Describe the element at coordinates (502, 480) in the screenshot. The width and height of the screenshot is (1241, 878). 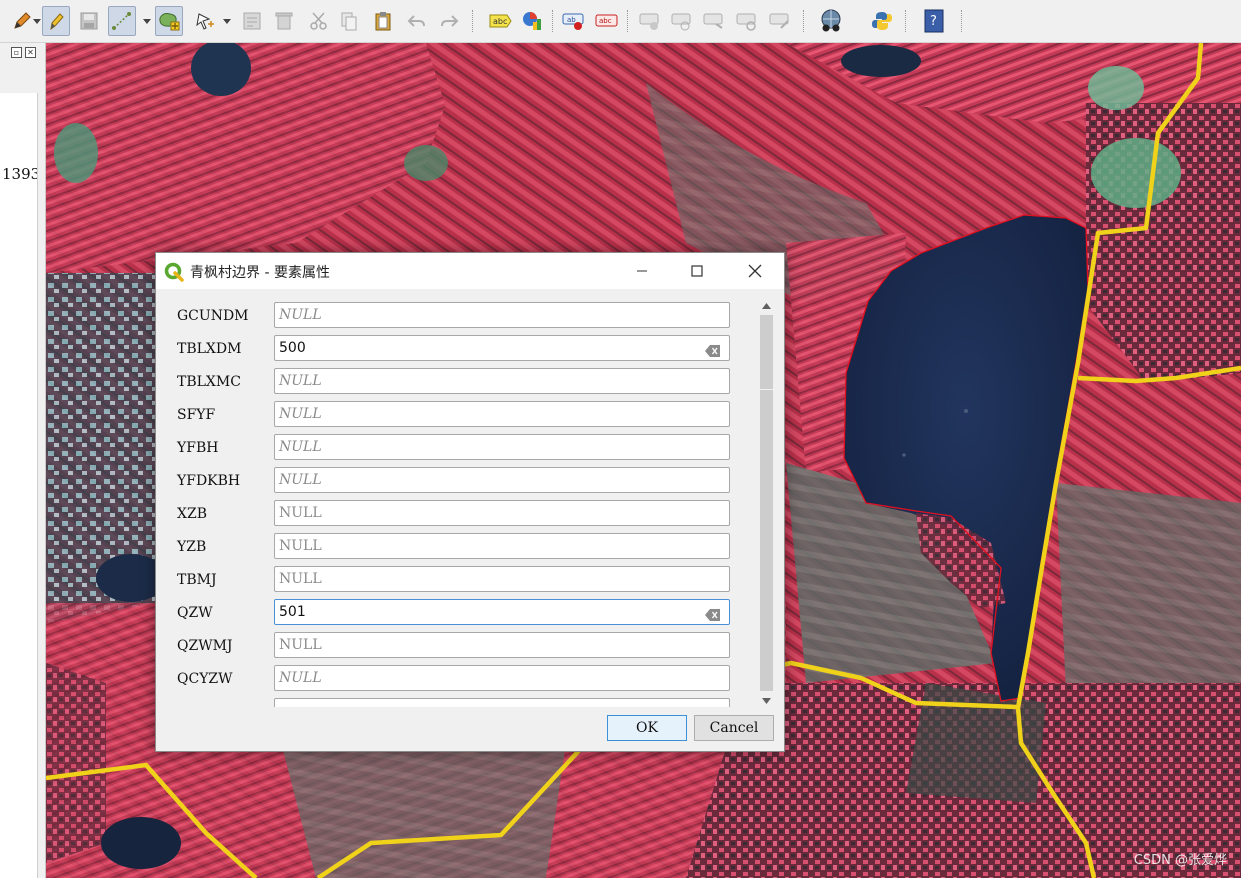
I see `field-input-yfdkbh: NULL` at that location.